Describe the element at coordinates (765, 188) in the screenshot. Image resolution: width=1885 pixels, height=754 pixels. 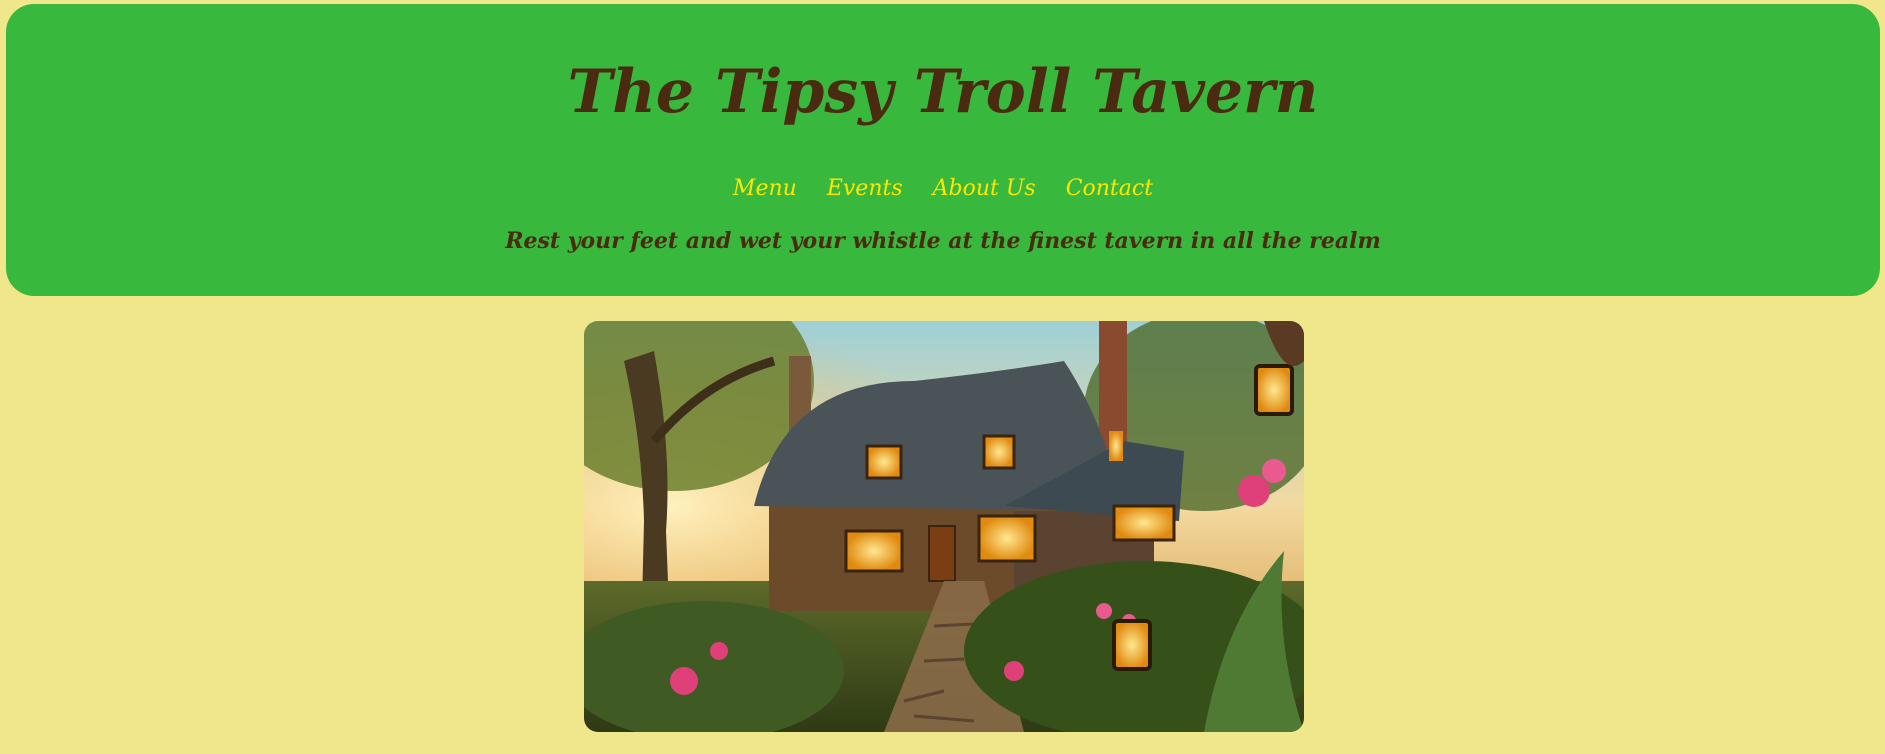
I see `nav-item-menu: Menu` at that location.